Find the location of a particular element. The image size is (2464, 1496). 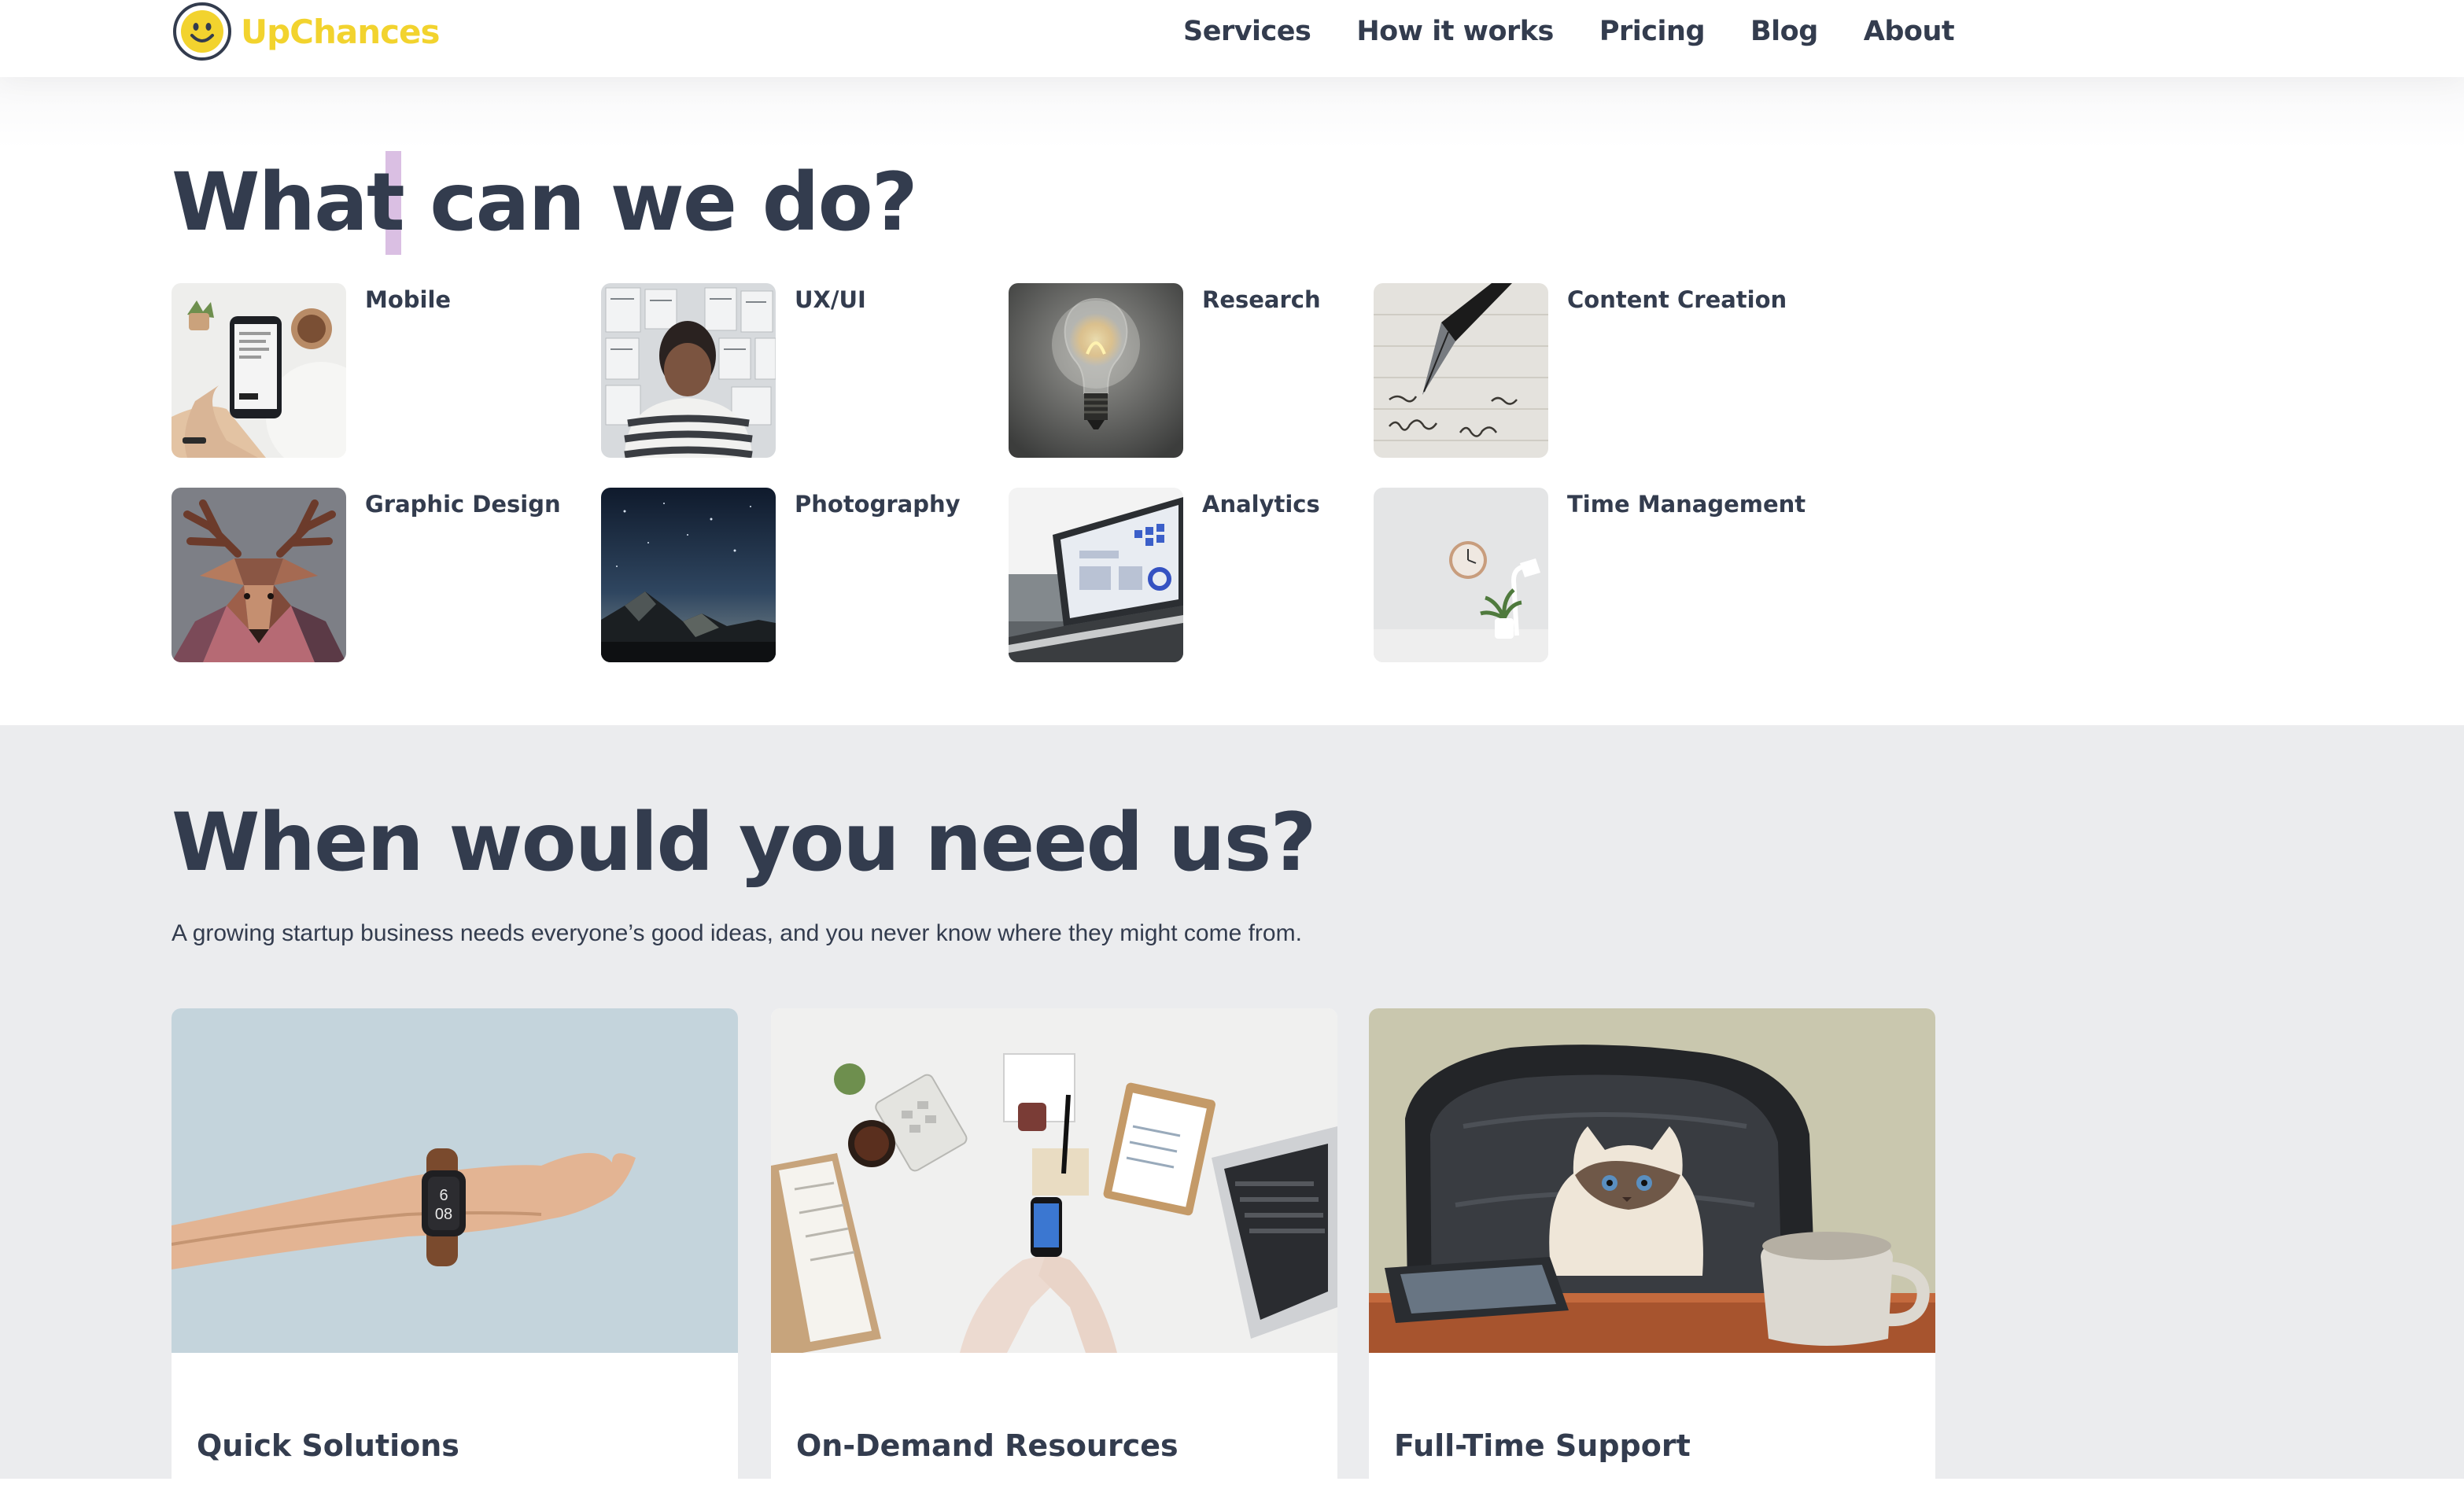

card-on-demand-resources: On-Demand Resources is located at coordinates (1054, 1252).